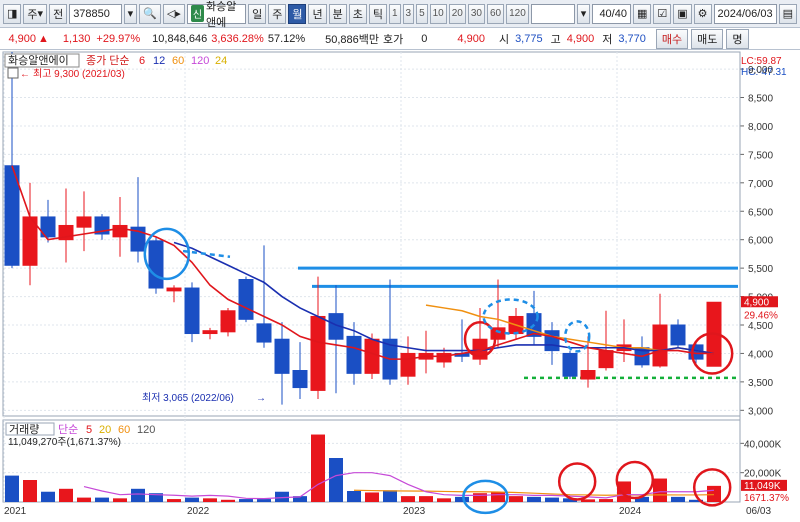  What do you see at coordinates (277, 13) in the screenshot?
I see `tab-week: 주` at bounding box center [277, 13].